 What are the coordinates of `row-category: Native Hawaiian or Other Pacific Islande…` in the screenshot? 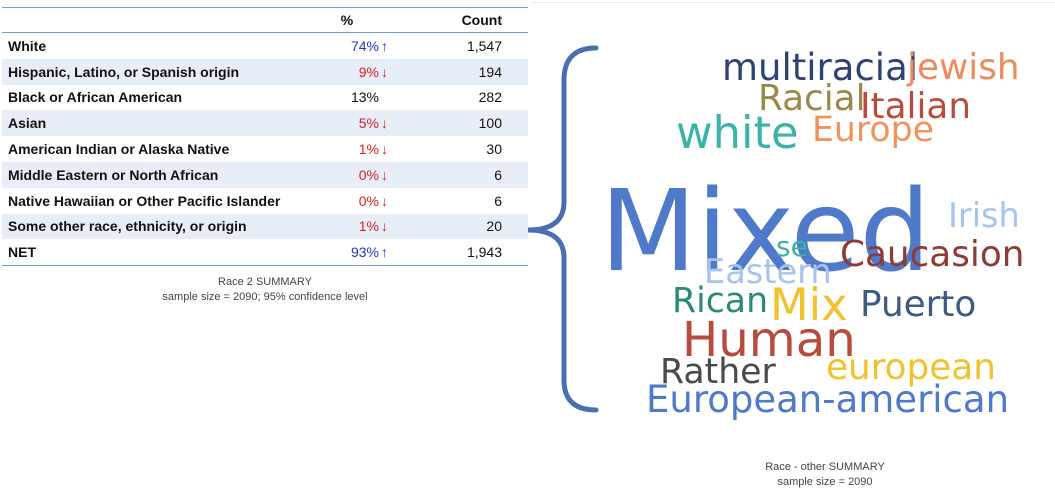 It's located at (144, 200).